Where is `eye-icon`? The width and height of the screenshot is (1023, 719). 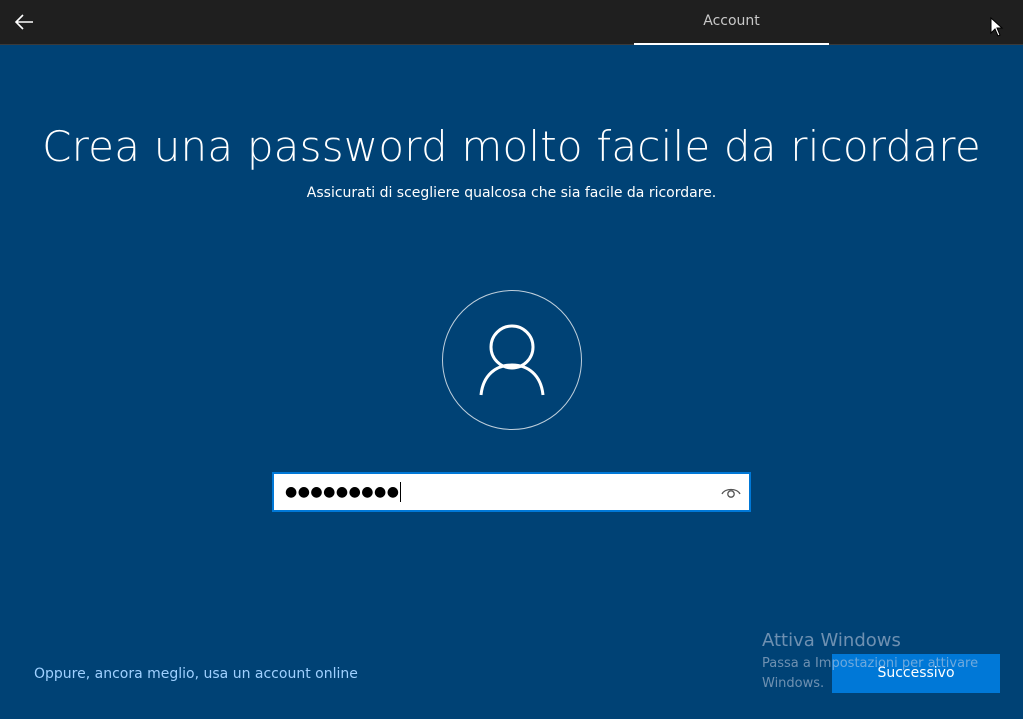
eye-icon is located at coordinates (731, 493).